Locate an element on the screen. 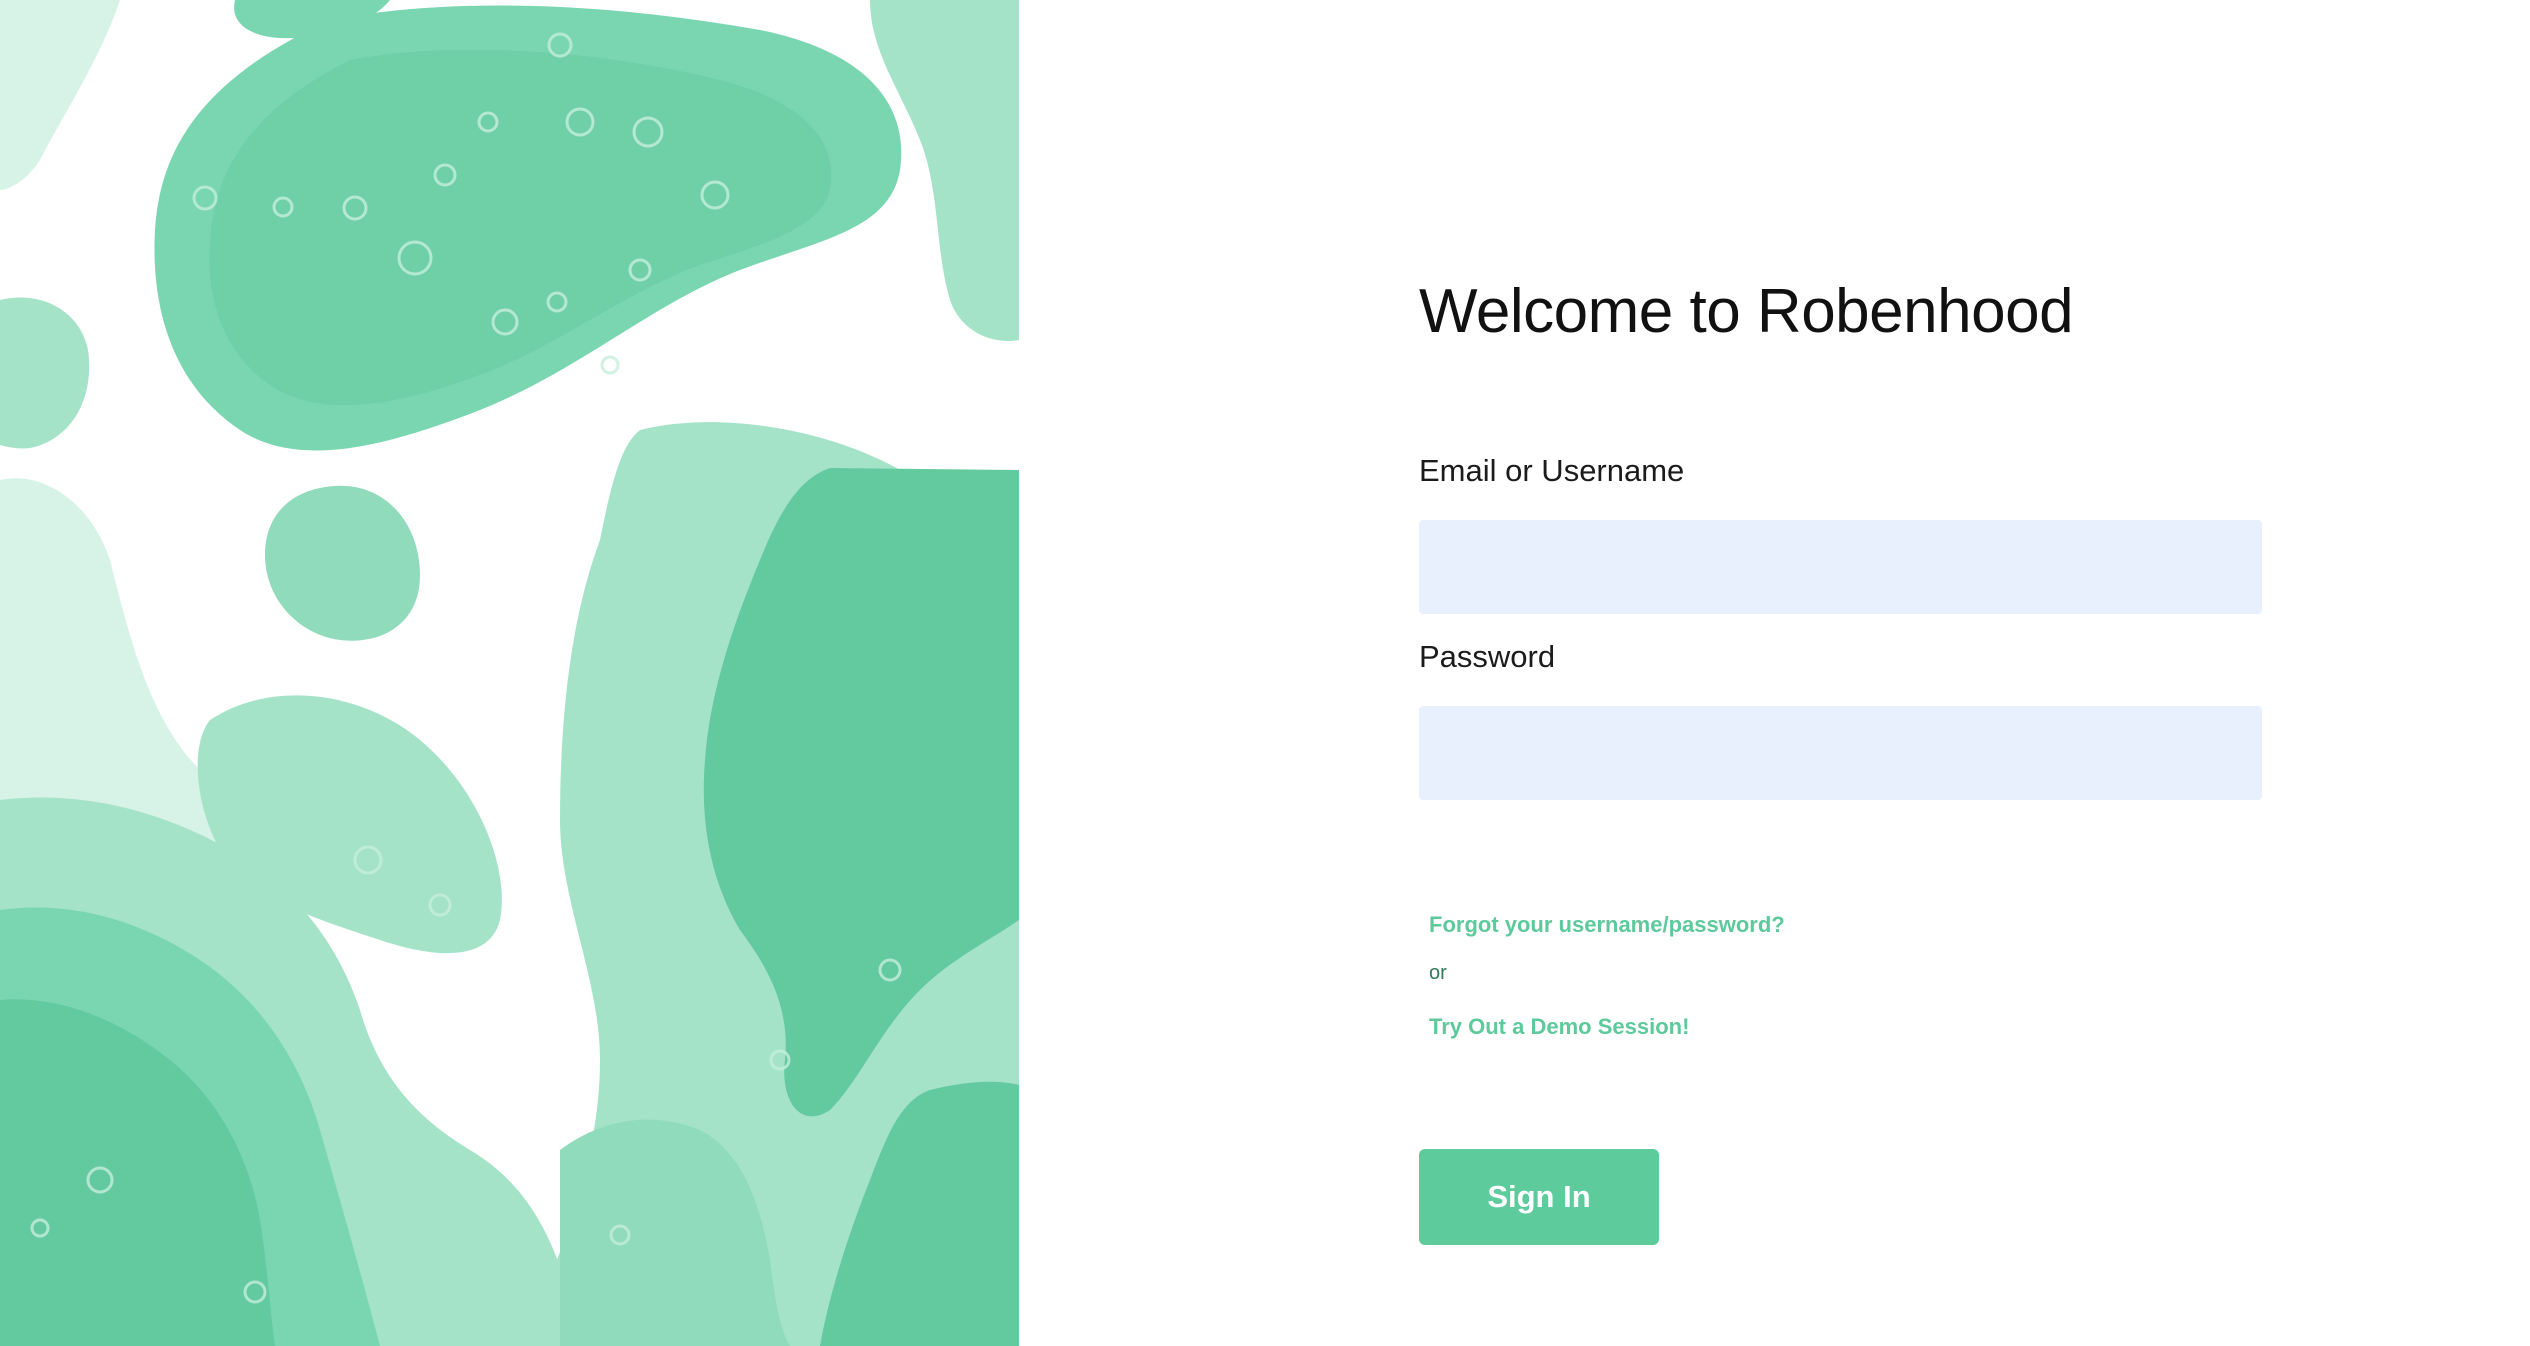 The image size is (2530, 1346). page-title: Welcome to Robenhood is located at coordinates (1746, 311).